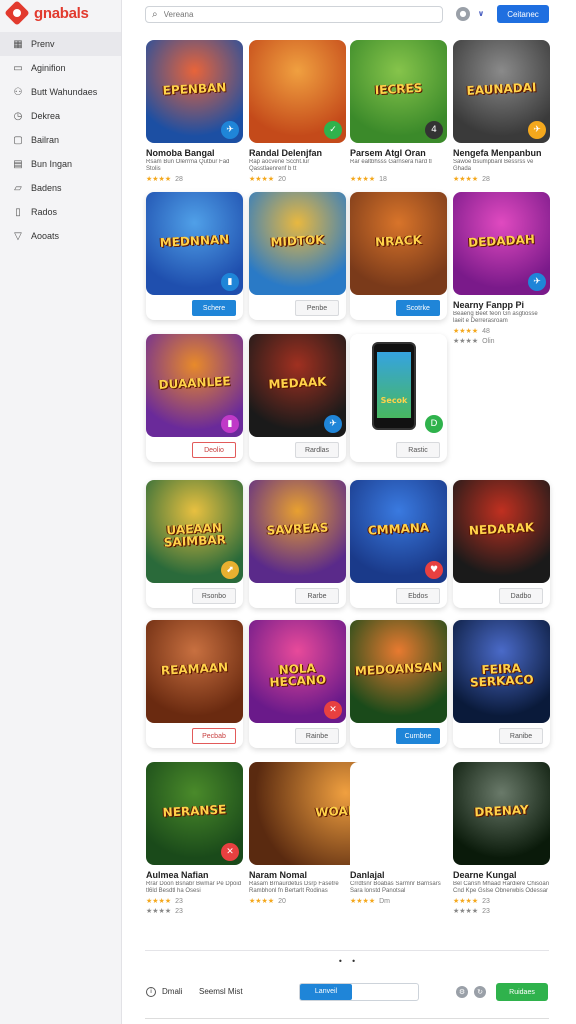 The image size is (576, 1024). I want to click on game-thumbnail: MEDNNAN ▮, so click(194, 243).